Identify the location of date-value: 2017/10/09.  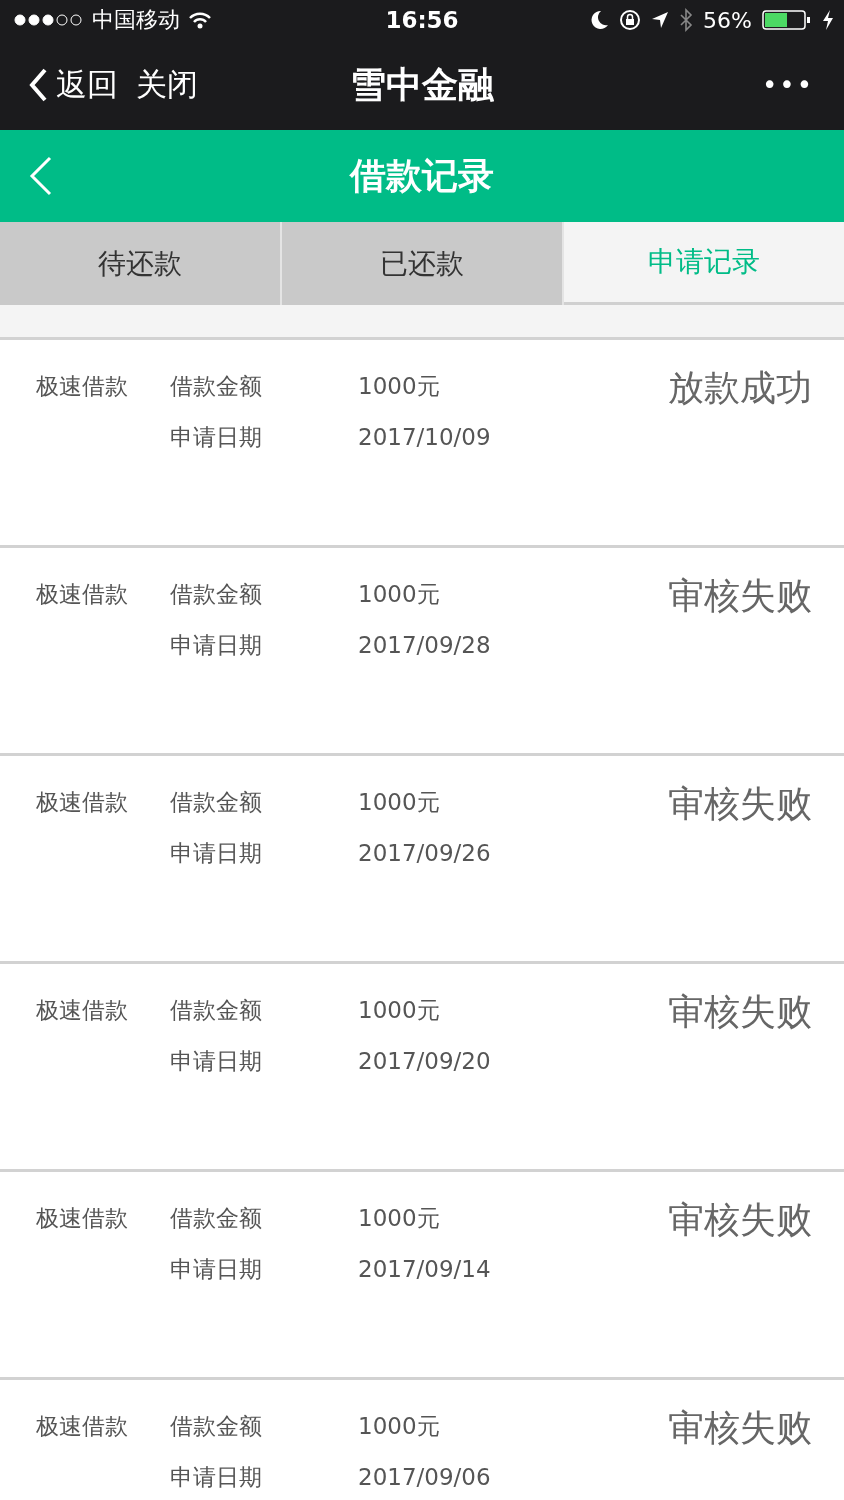
(425, 437).